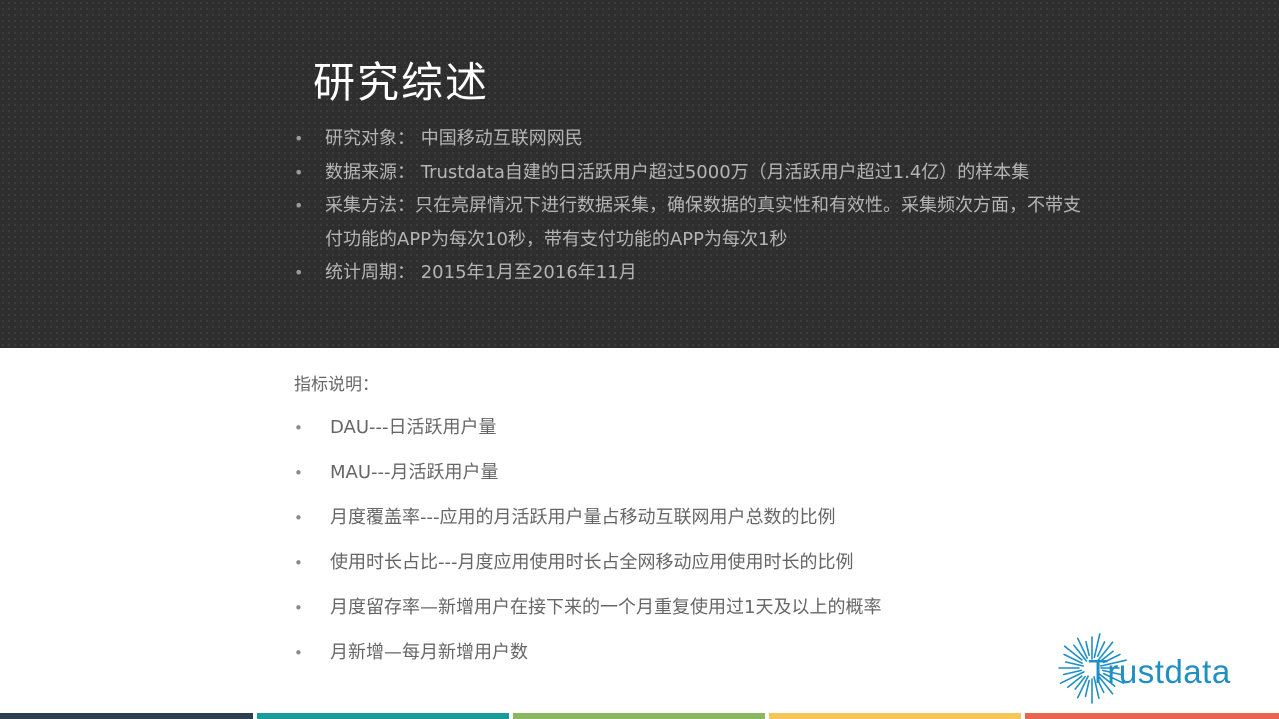 Image resolution: width=1279 pixels, height=719 pixels. I want to click on metric-item: • 使用时长占比---月度应用使用时长占全网移动应用使用时长的比例, so click(587, 570).